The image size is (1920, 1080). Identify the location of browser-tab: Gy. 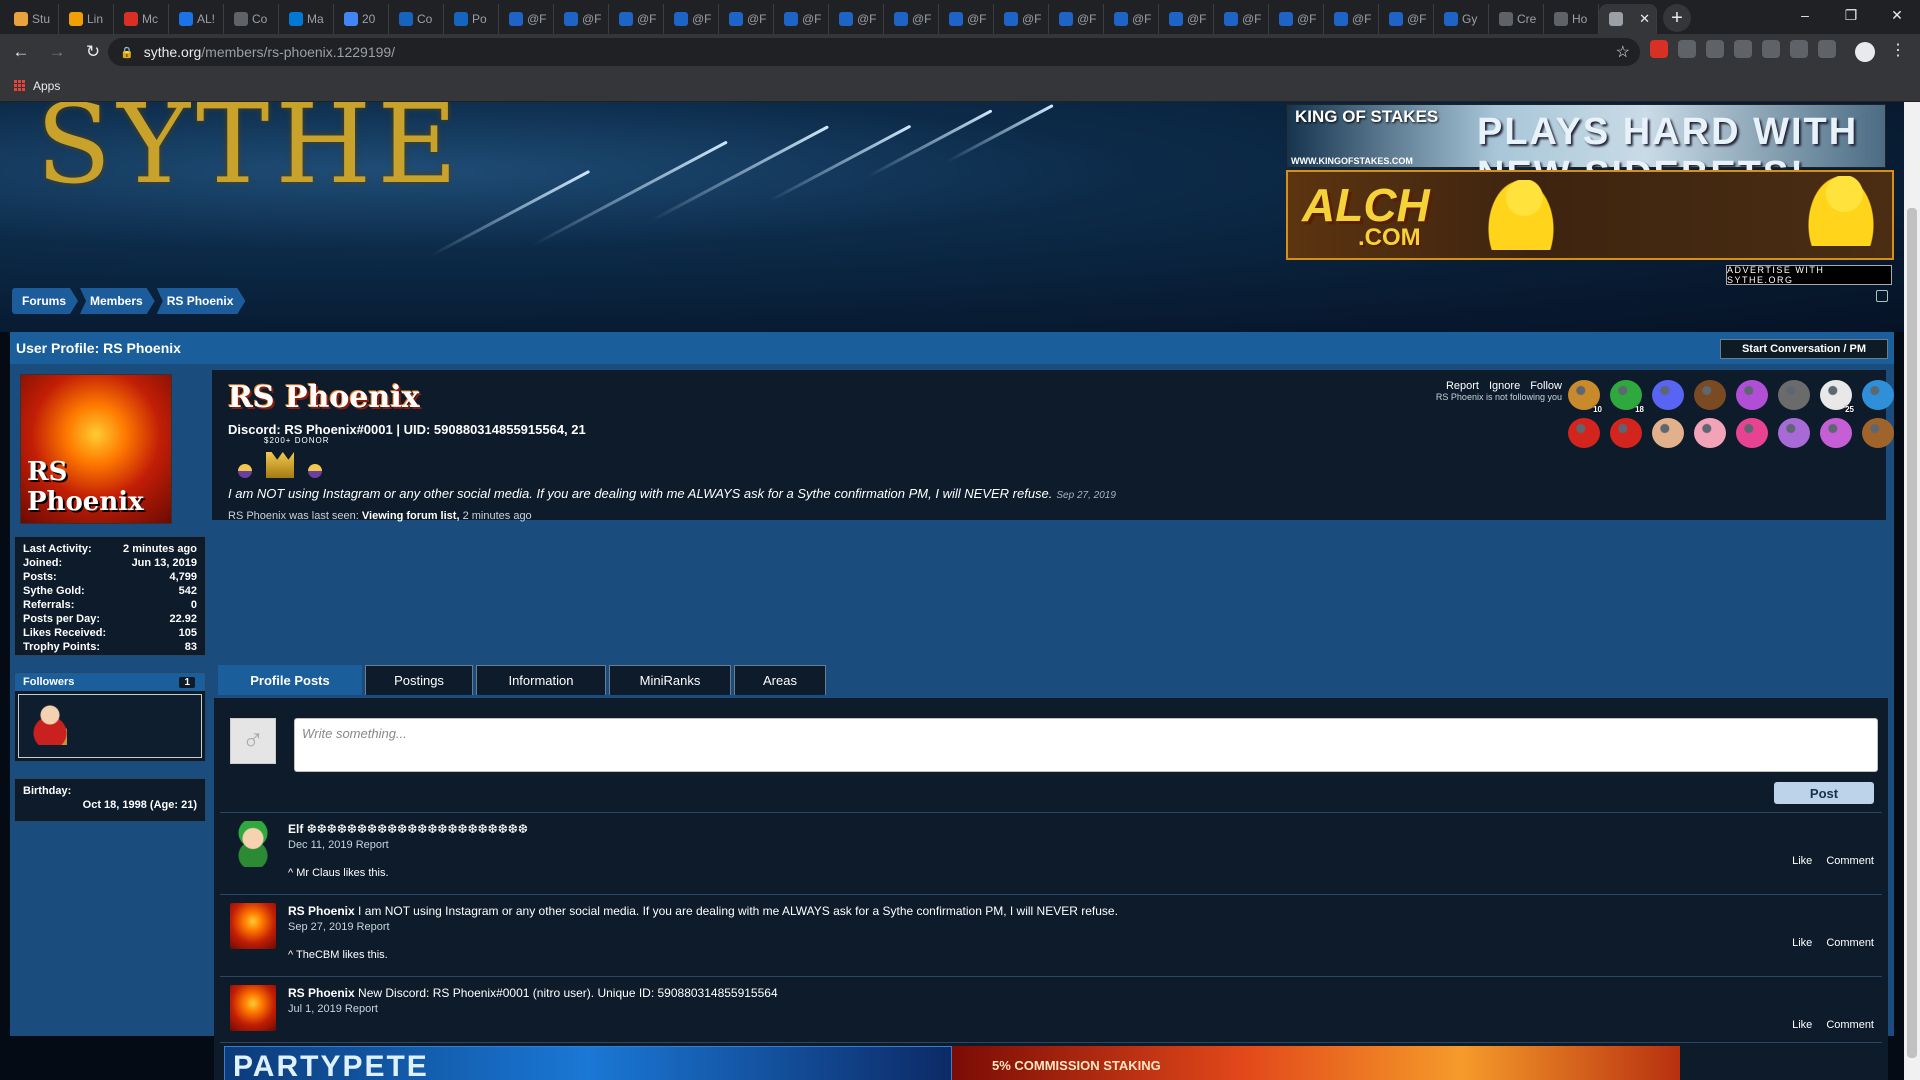
(1461, 19).